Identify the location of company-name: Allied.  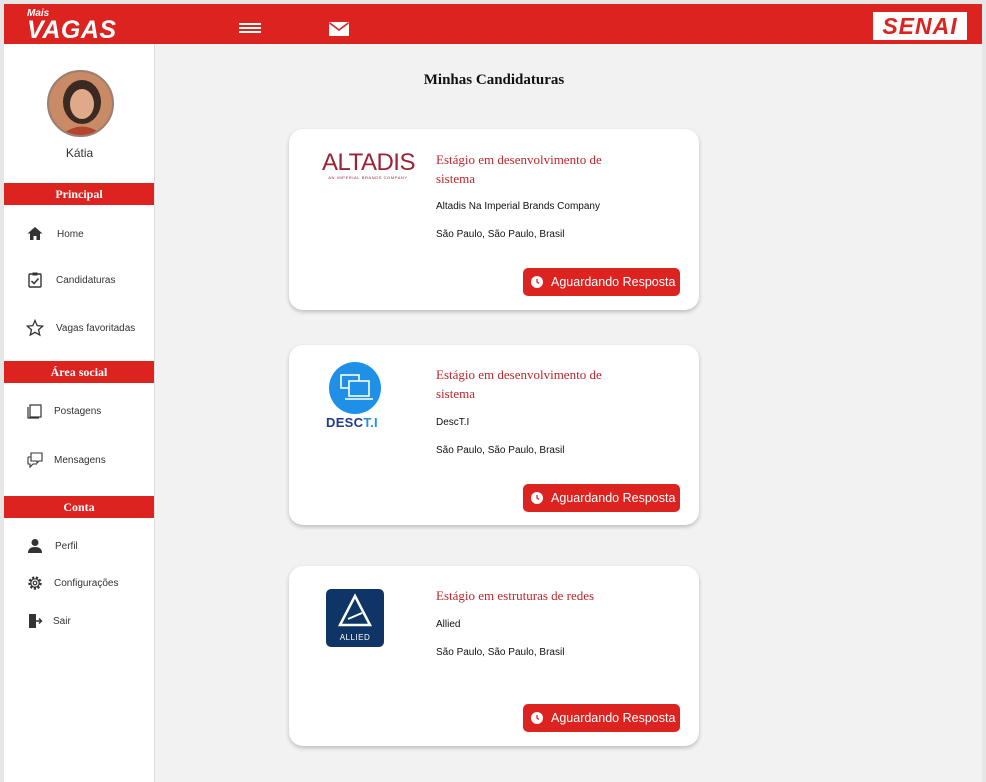
(448, 624).